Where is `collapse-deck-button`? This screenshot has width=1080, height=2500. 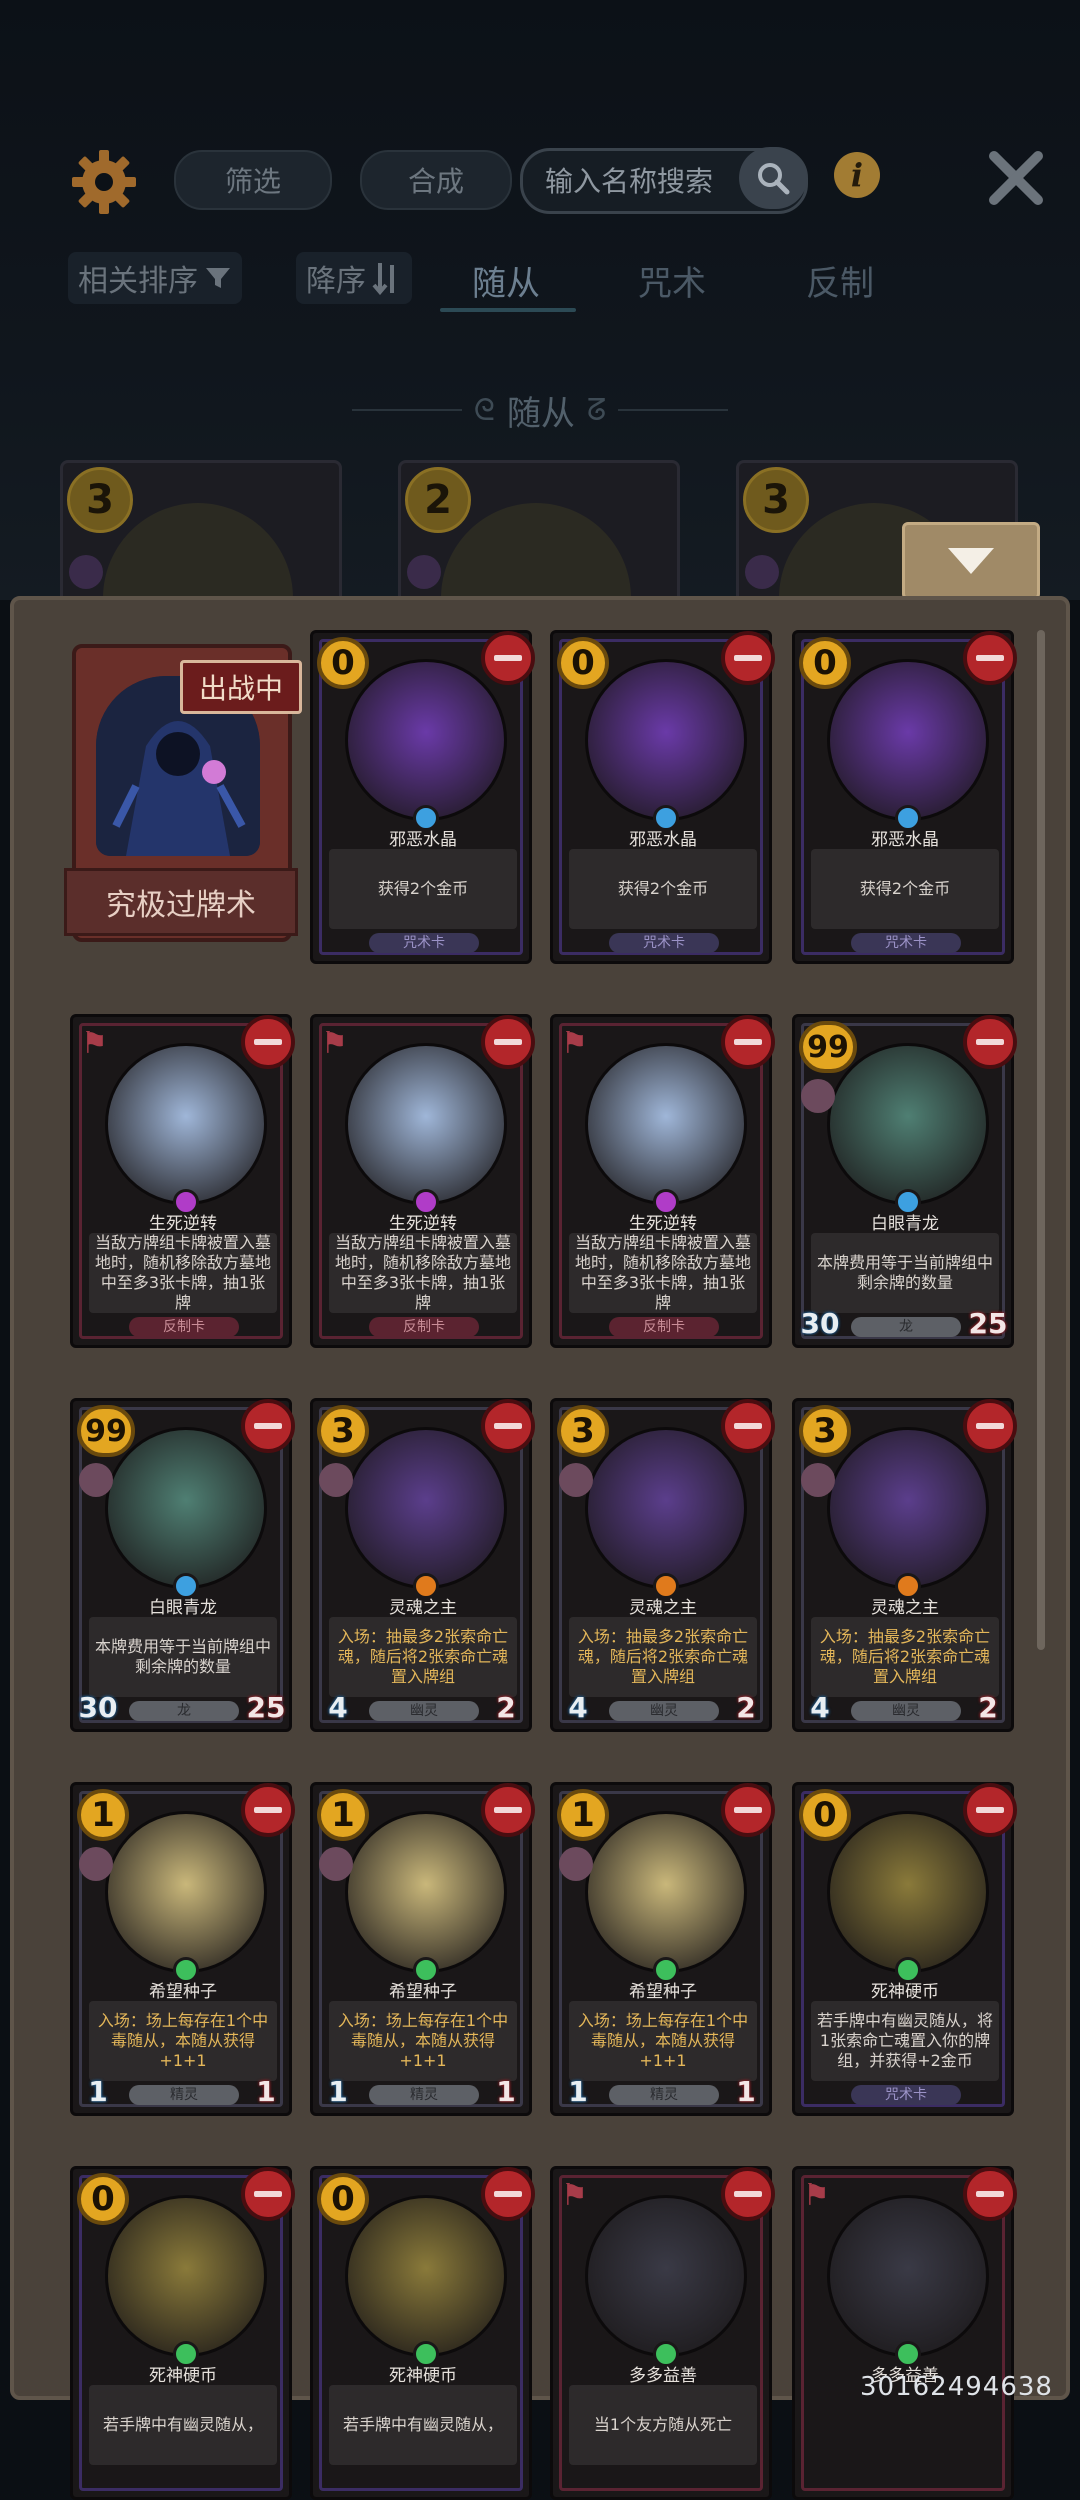
collapse-deck-button is located at coordinates (971, 561).